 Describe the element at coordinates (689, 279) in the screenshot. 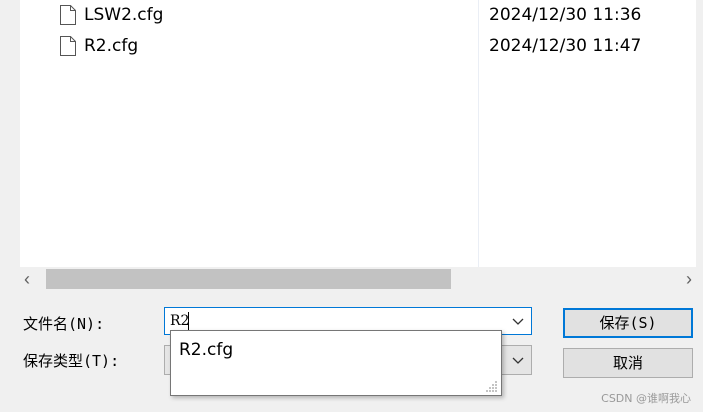

I see `scroll-right-icon: ›` at that location.